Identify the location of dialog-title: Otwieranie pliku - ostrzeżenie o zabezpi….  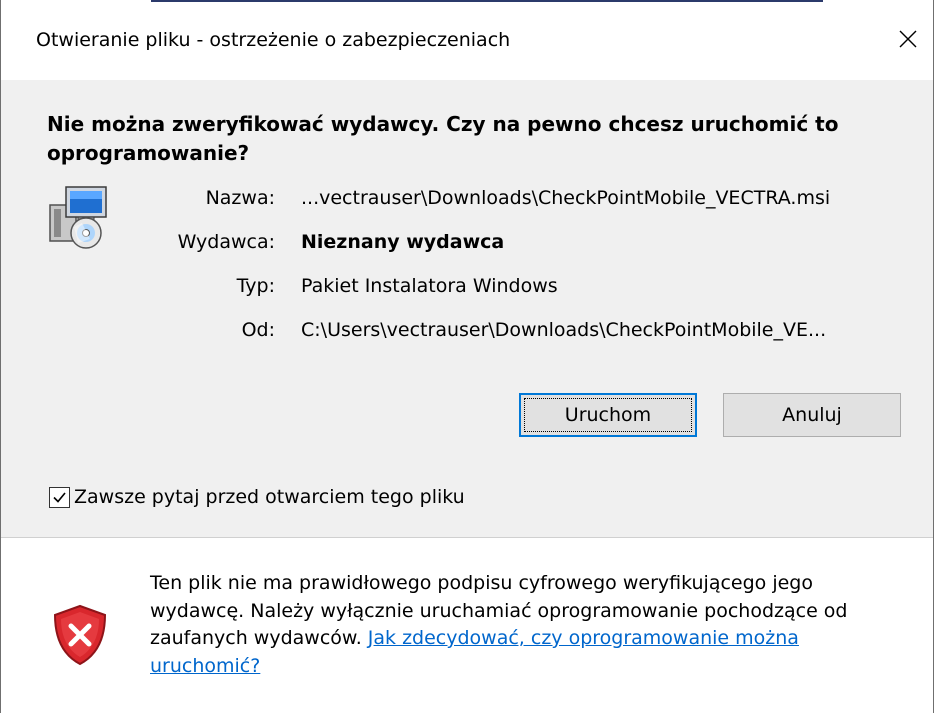
(273, 40).